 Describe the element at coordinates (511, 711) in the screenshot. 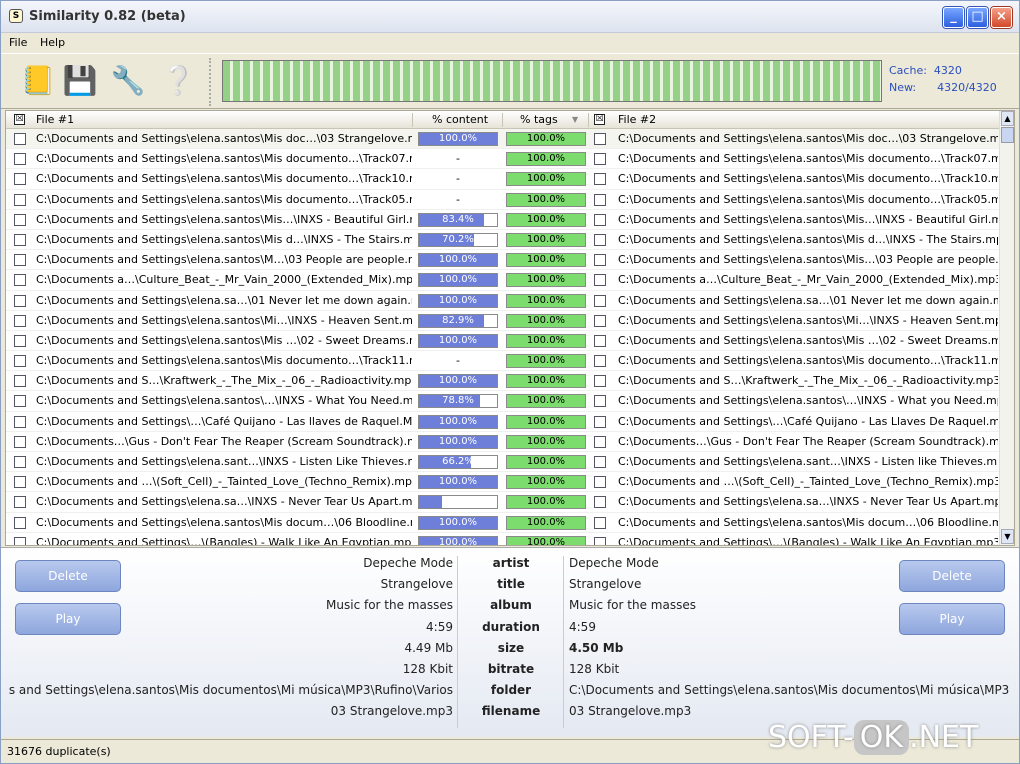

I see `detail-key-filename: filename` at that location.